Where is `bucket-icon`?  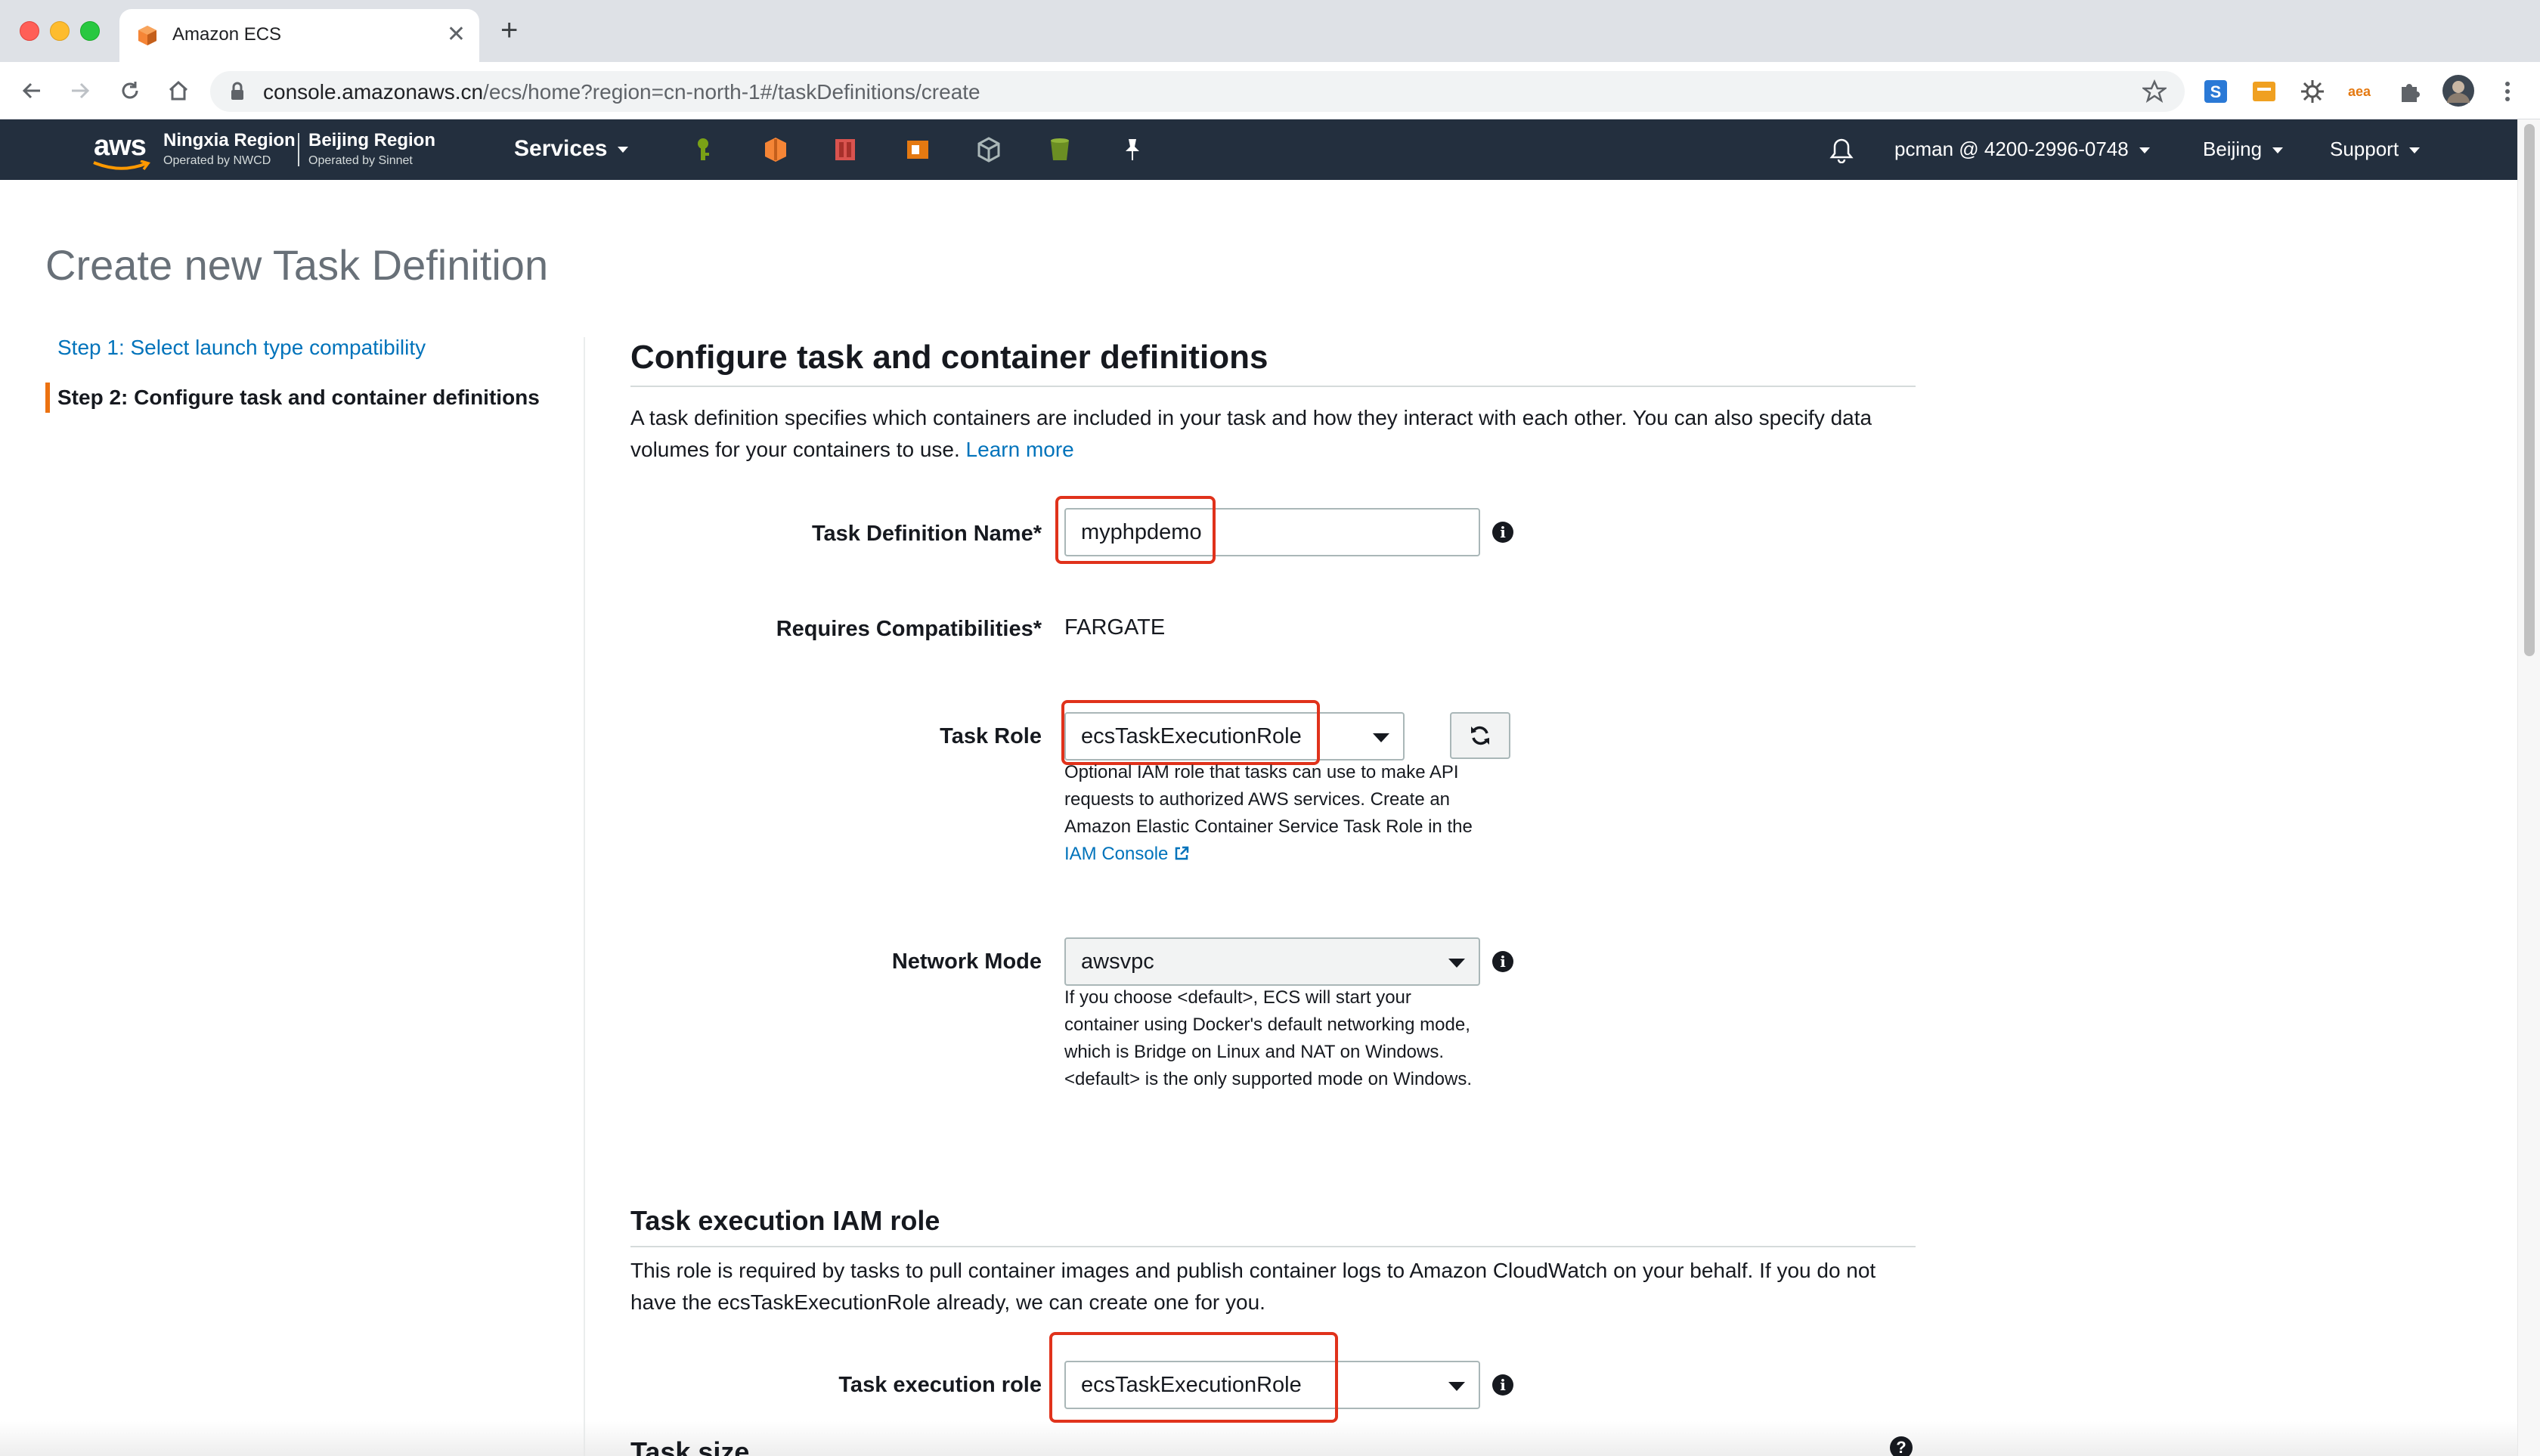 bucket-icon is located at coordinates (1059, 149).